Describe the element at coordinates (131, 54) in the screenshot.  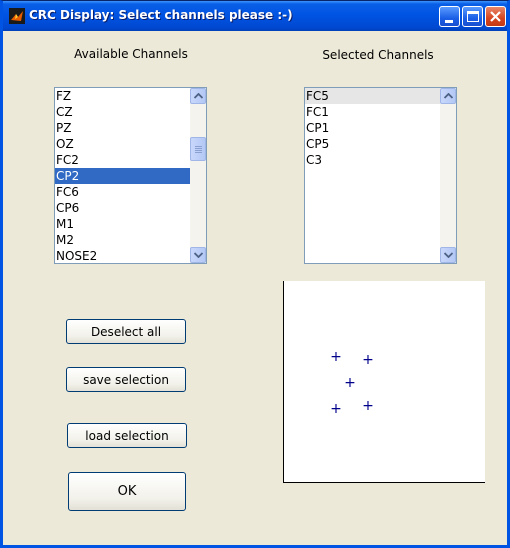
I see `available-channels-label: Available Channels` at that location.